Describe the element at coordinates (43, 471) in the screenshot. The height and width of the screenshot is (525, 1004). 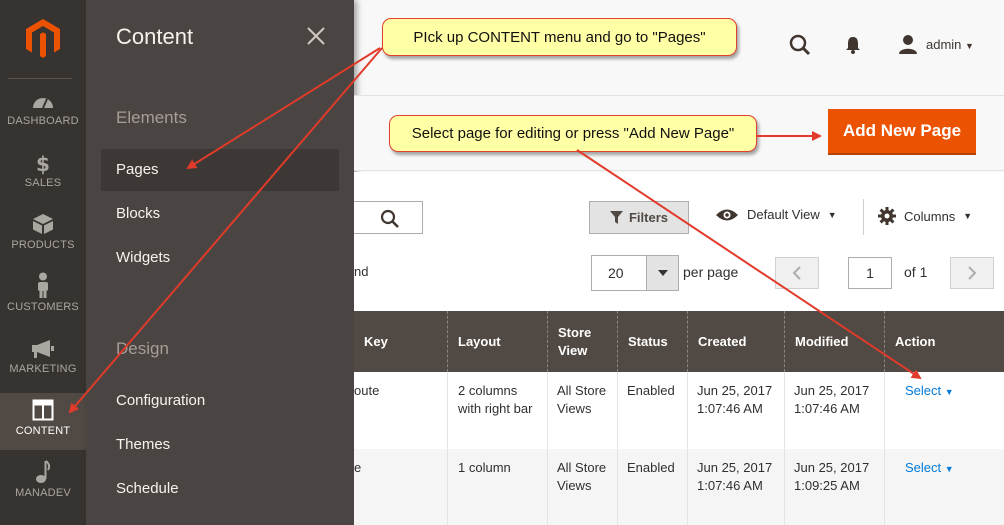
I see `note-icon` at that location.